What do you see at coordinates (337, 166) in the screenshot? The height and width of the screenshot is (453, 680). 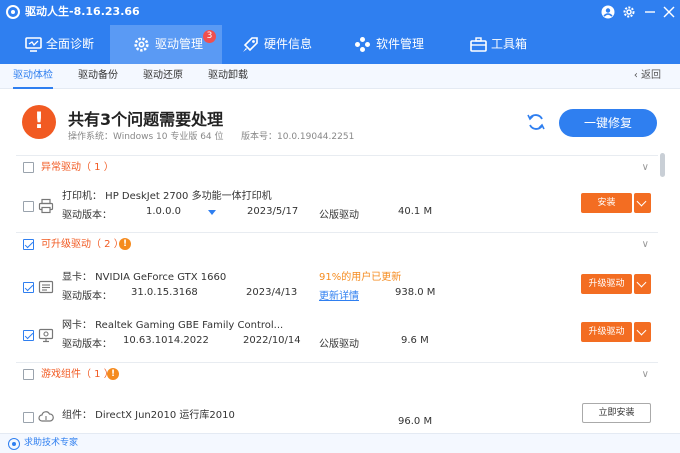 I see `group-abnormal-drivers: 异常驱动（ 1 ） ∨` at bounding box center [337, 166].